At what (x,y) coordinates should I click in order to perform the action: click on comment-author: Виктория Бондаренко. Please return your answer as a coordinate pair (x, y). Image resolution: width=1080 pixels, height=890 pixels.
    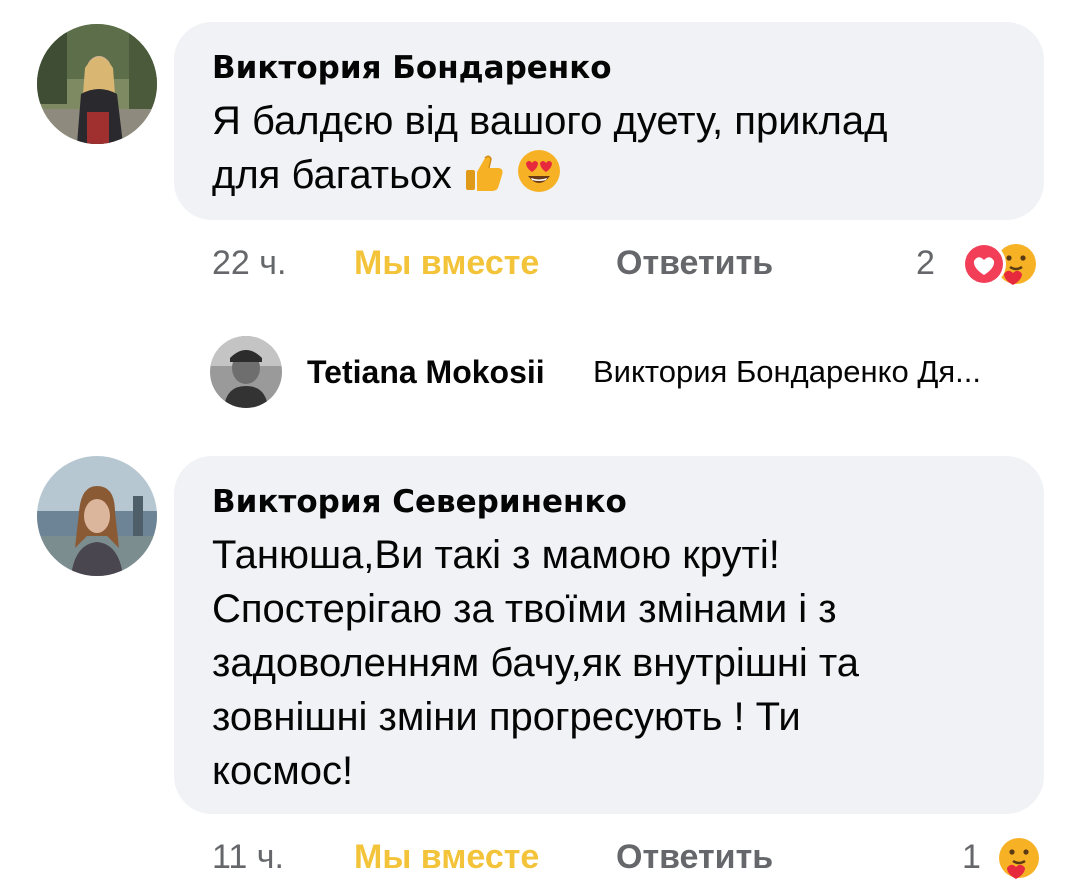
    Looking at the image, I should click on (609, 68).